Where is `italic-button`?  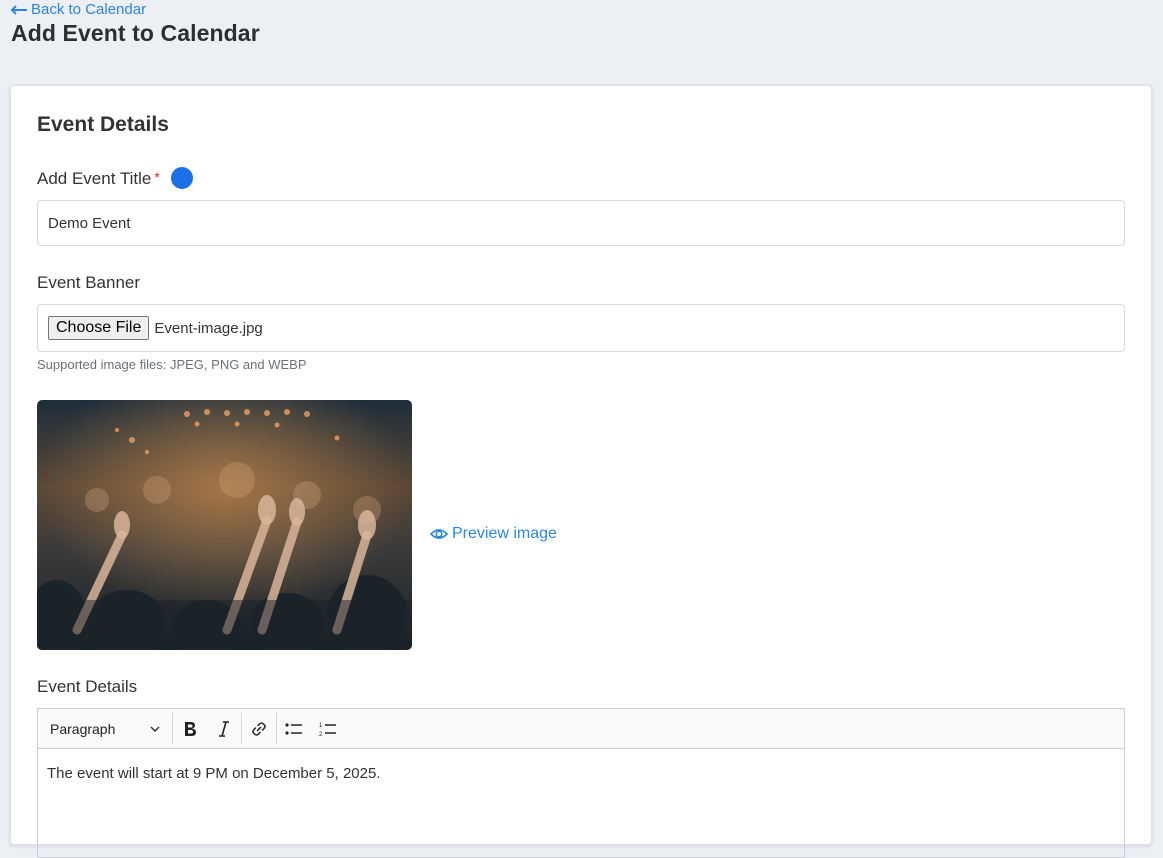 italic-button is located at coordinates (224, 728).